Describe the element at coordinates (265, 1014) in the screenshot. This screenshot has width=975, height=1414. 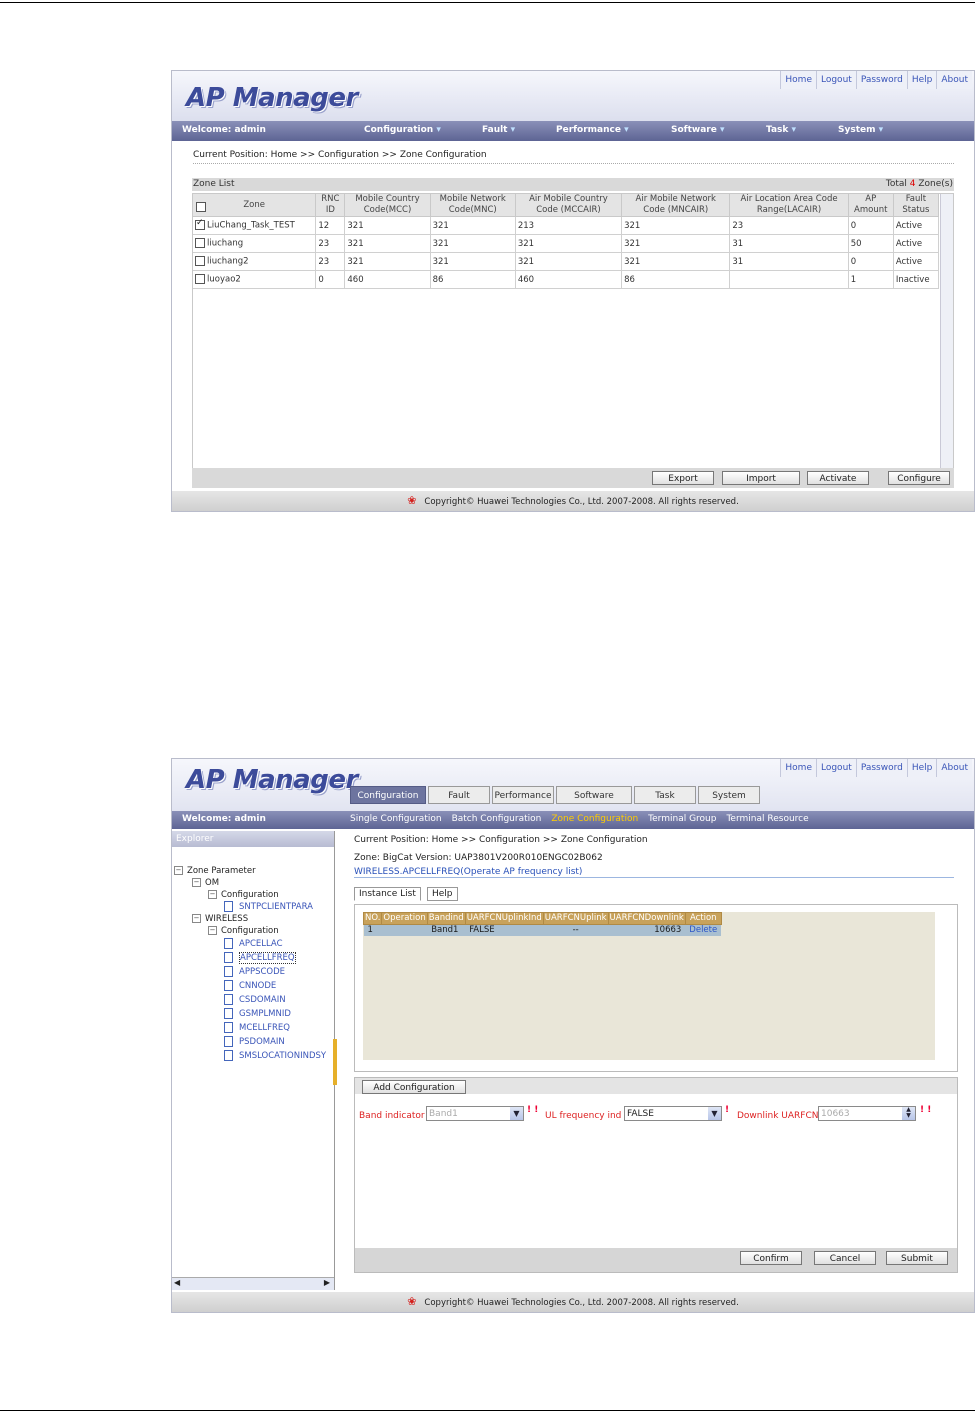
I see `tree-label: GSMPLMNID` at that location.